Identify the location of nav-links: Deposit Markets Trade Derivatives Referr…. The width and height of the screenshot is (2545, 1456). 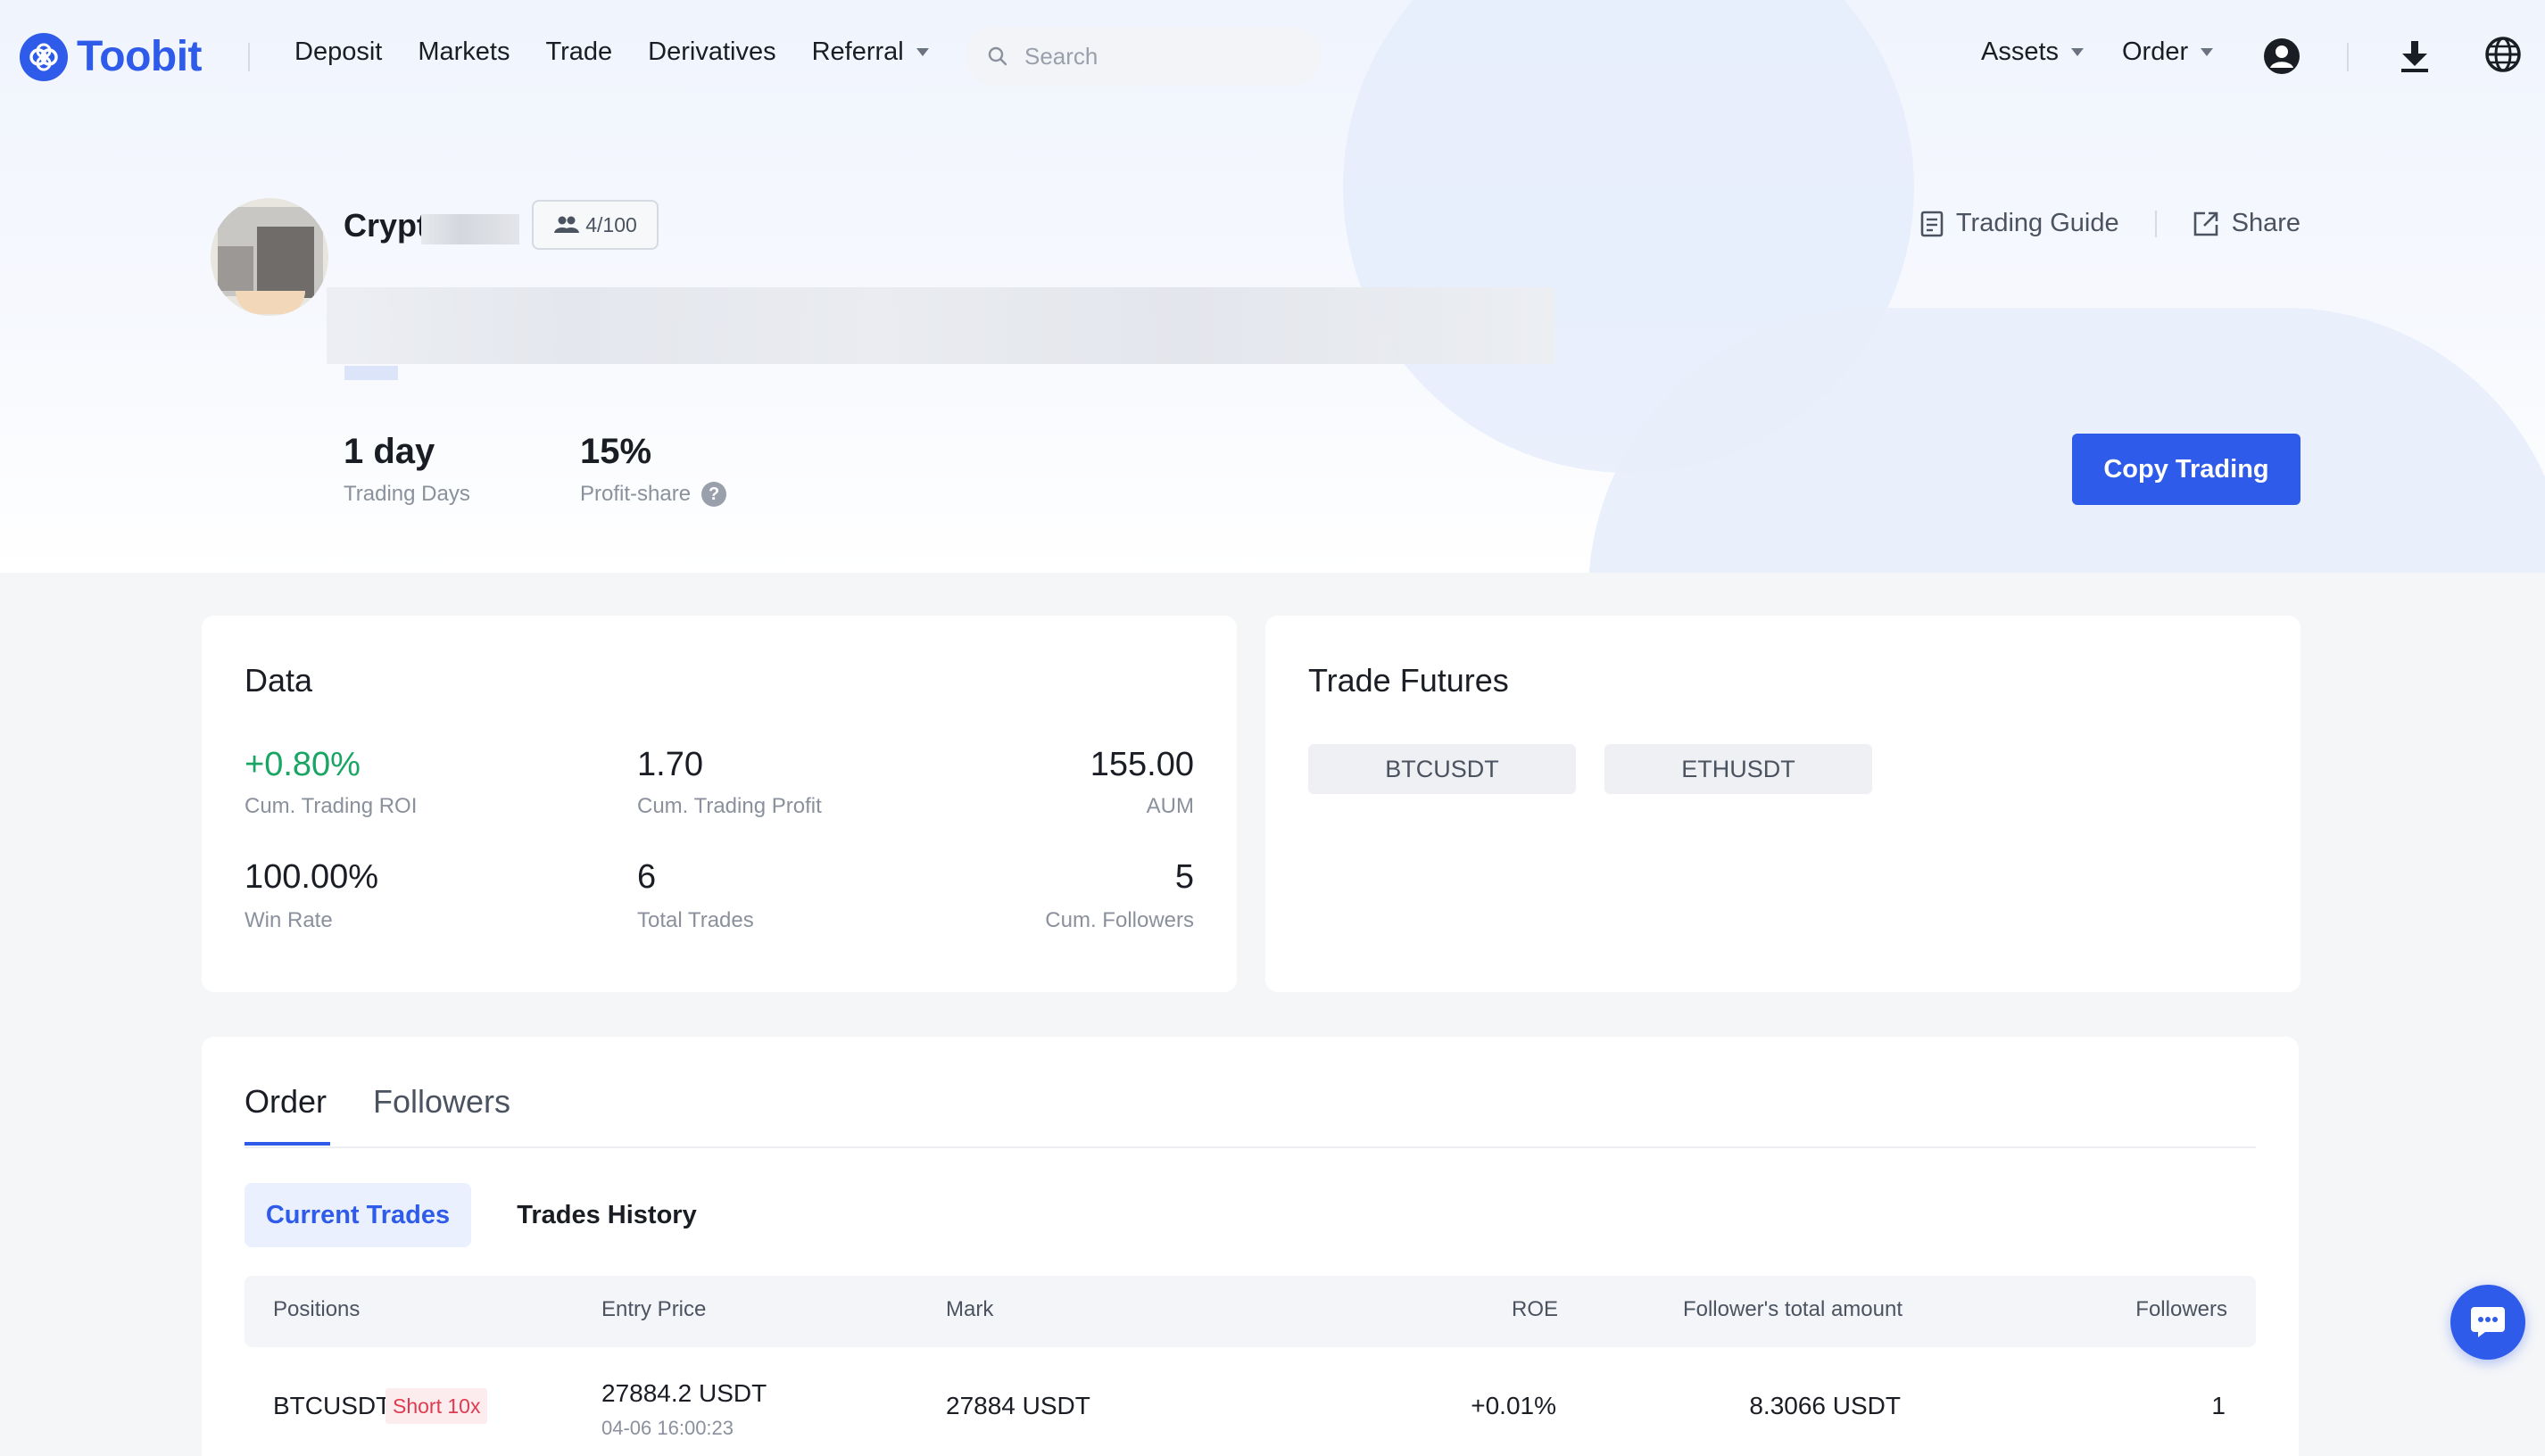
(611, 52).